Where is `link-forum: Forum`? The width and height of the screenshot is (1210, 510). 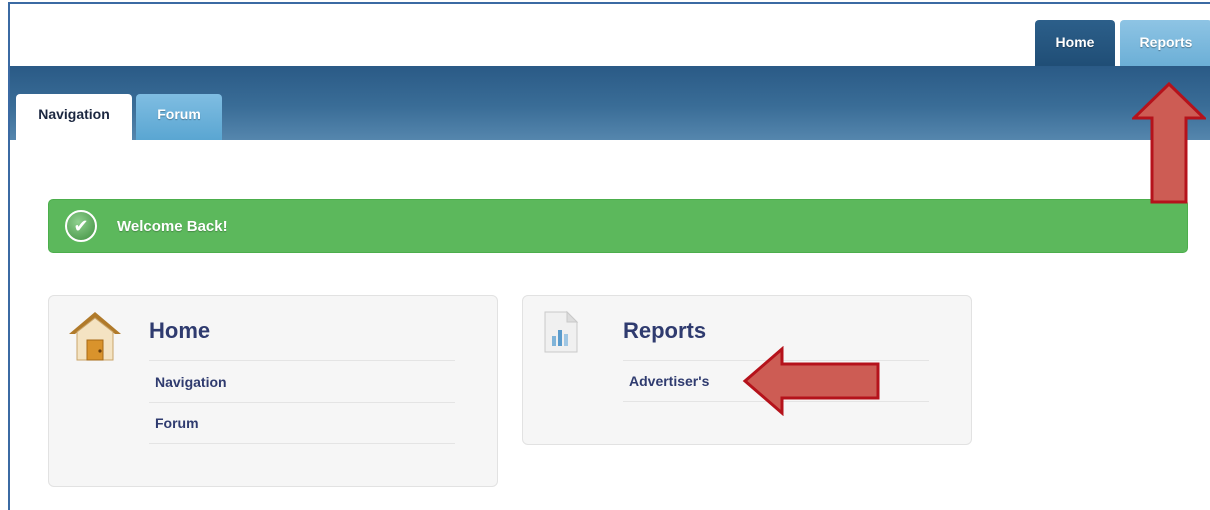 link-forum: Forum is located at coordinates (302, 423).